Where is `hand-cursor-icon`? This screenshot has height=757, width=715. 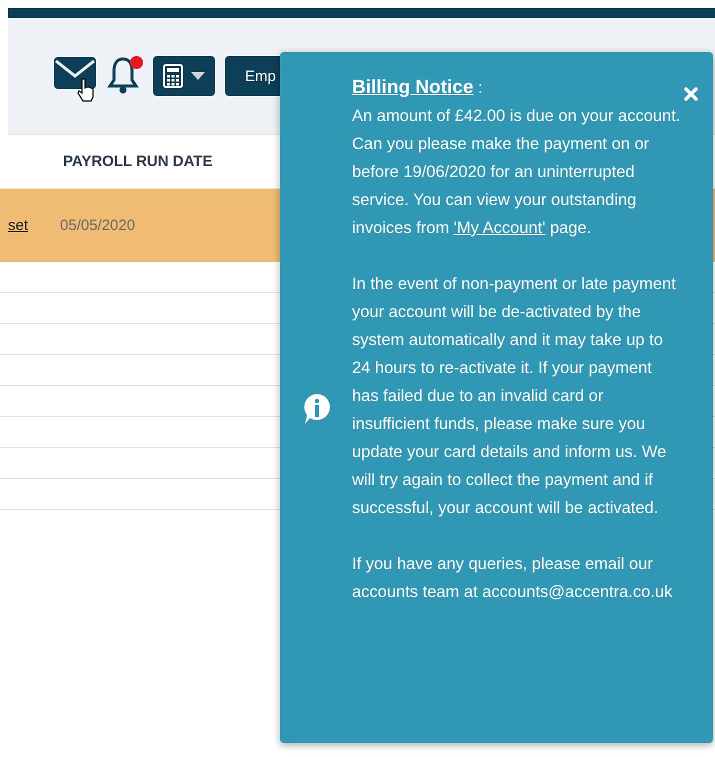
hand-cursor-icon is located at coordinates (86, 90).